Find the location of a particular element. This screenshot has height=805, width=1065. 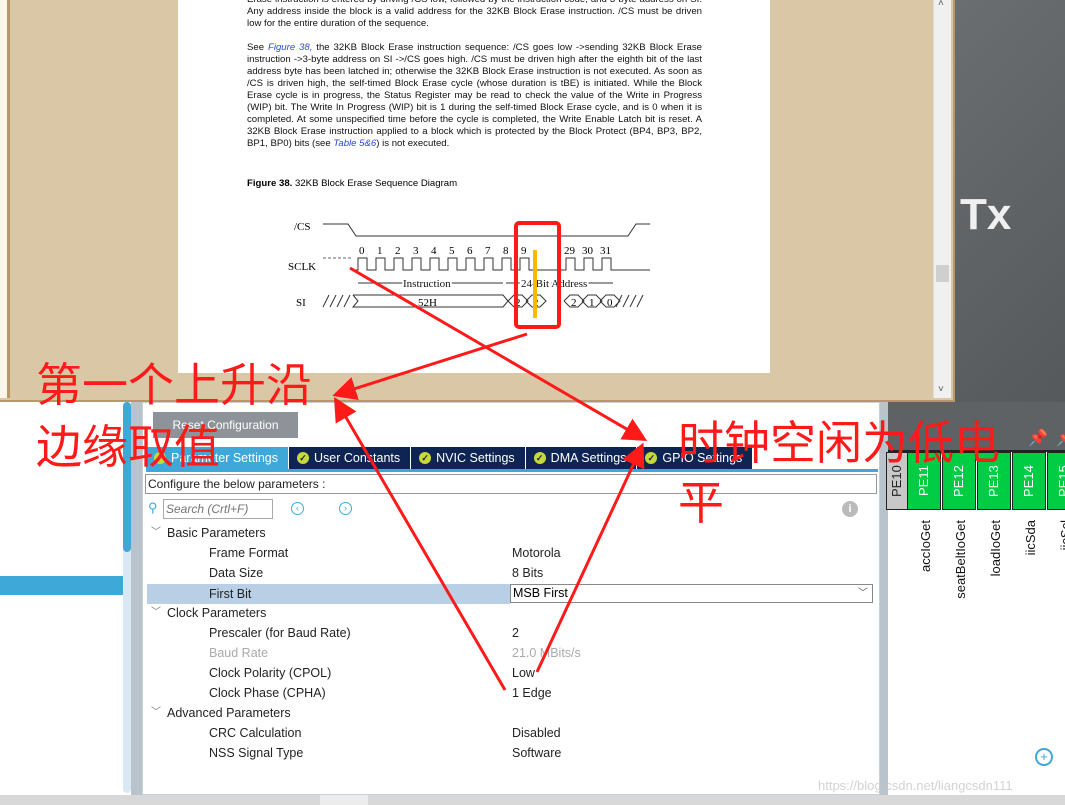

annotation-text: 边缘取值 is located at coordinates (128, 447).